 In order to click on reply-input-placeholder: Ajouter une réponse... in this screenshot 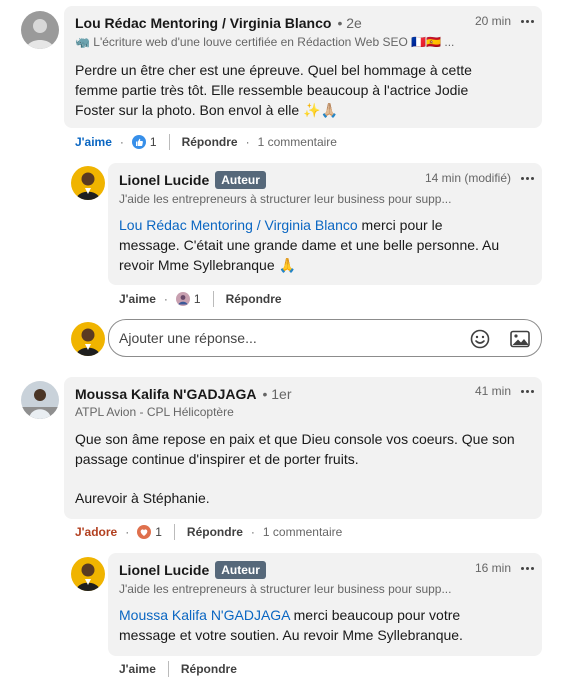, I will do `click(188, 338)`.